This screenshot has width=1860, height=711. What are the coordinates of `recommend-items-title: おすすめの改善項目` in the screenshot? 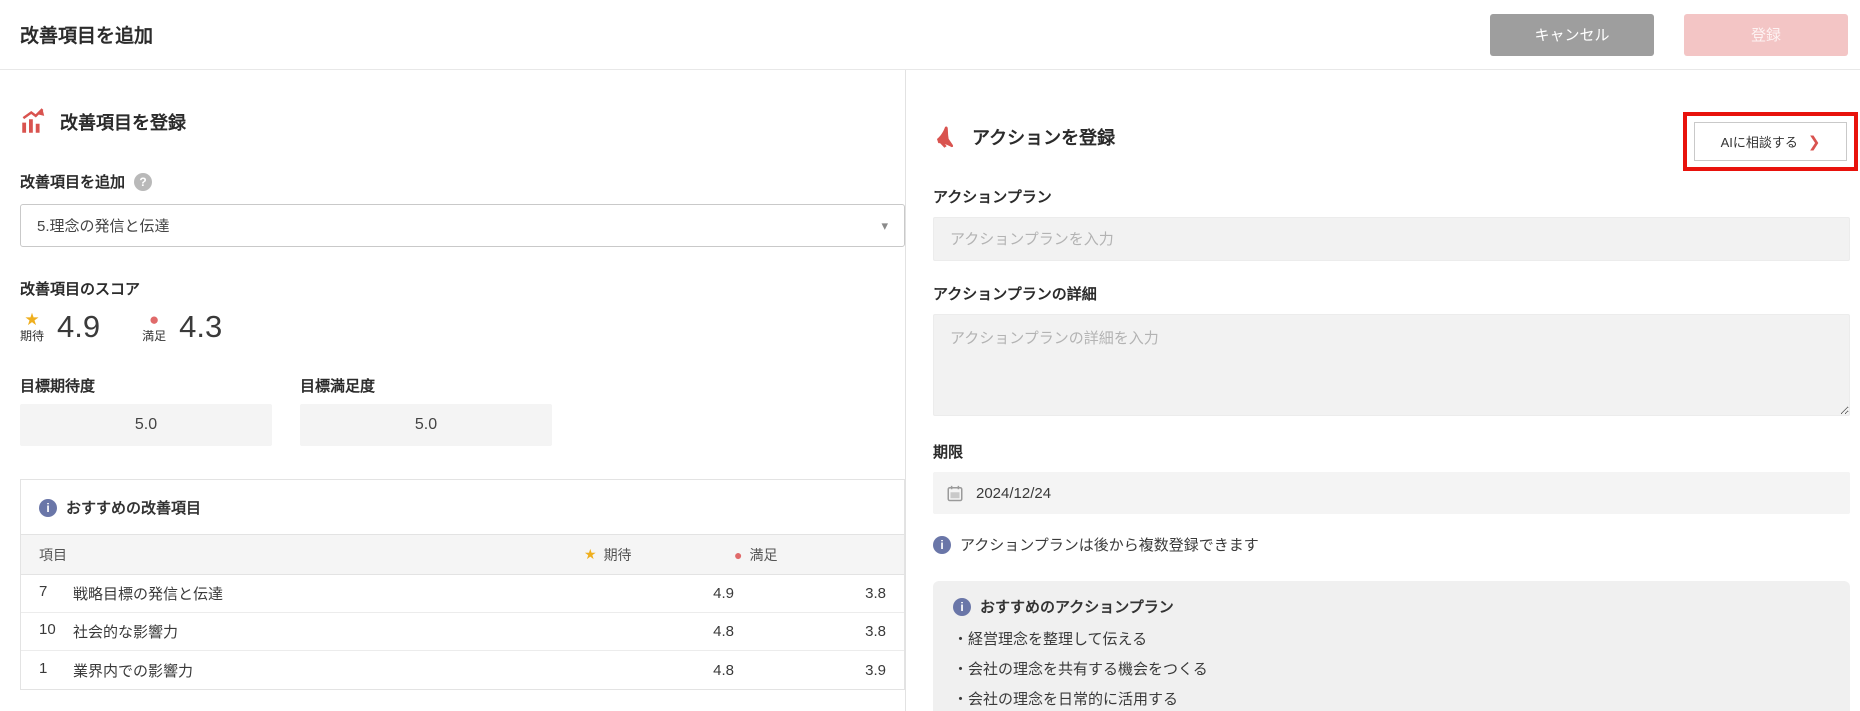 It's located at (134, 508).